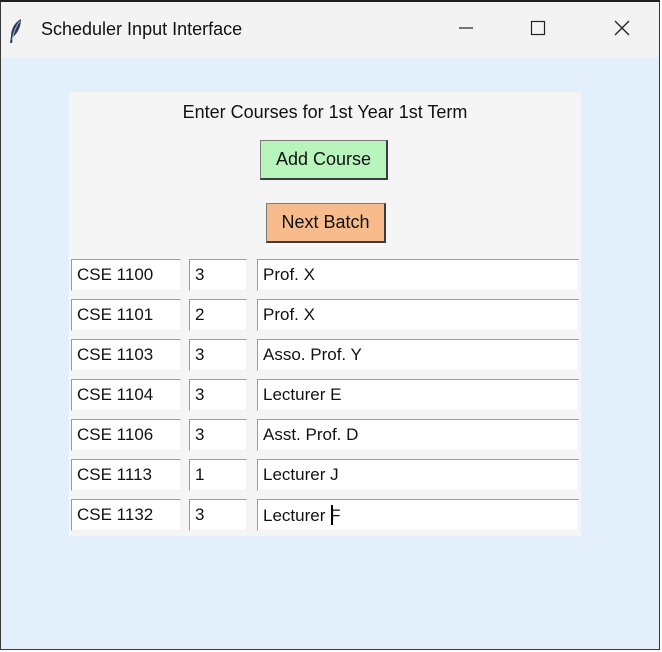 The height and width of the screenshot is (652, 662). I want to click on course-code-field: CSE 1106, so click(126, 435).